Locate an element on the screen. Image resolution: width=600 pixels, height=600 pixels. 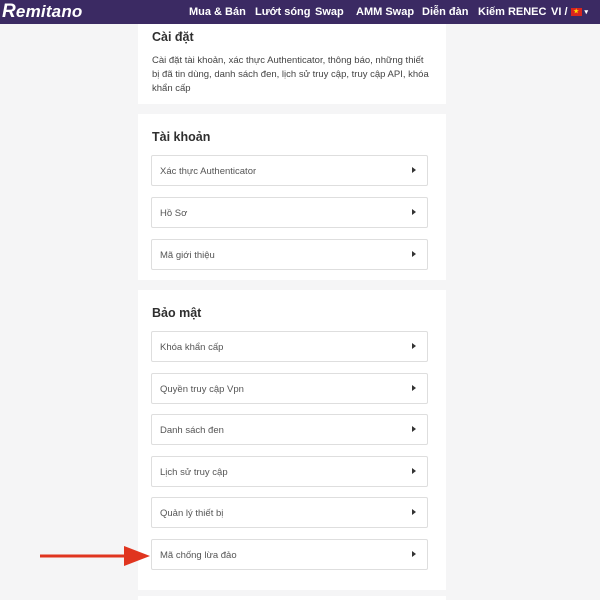
profile-item: Hồ Sơ is located at coordinates (289, 212).